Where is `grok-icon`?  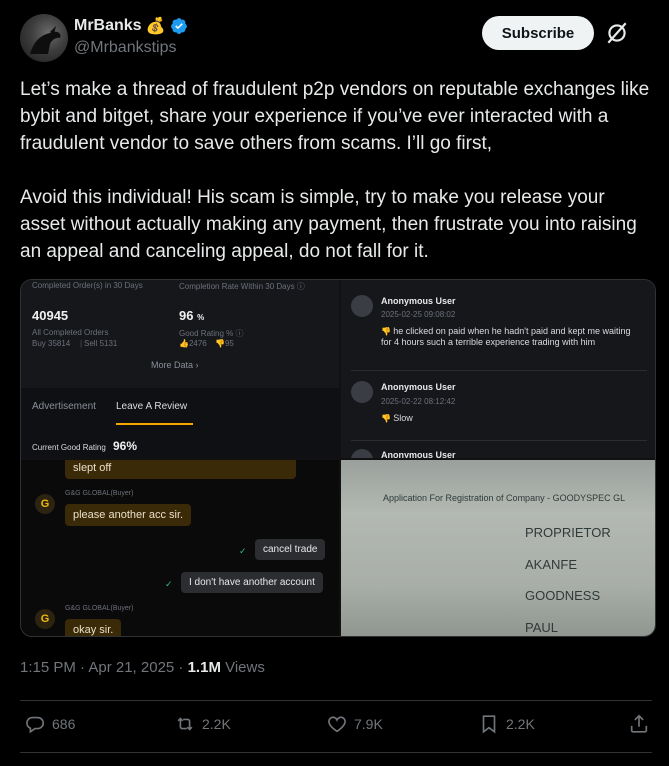
grok-icon is located at coordinates (617, 33).